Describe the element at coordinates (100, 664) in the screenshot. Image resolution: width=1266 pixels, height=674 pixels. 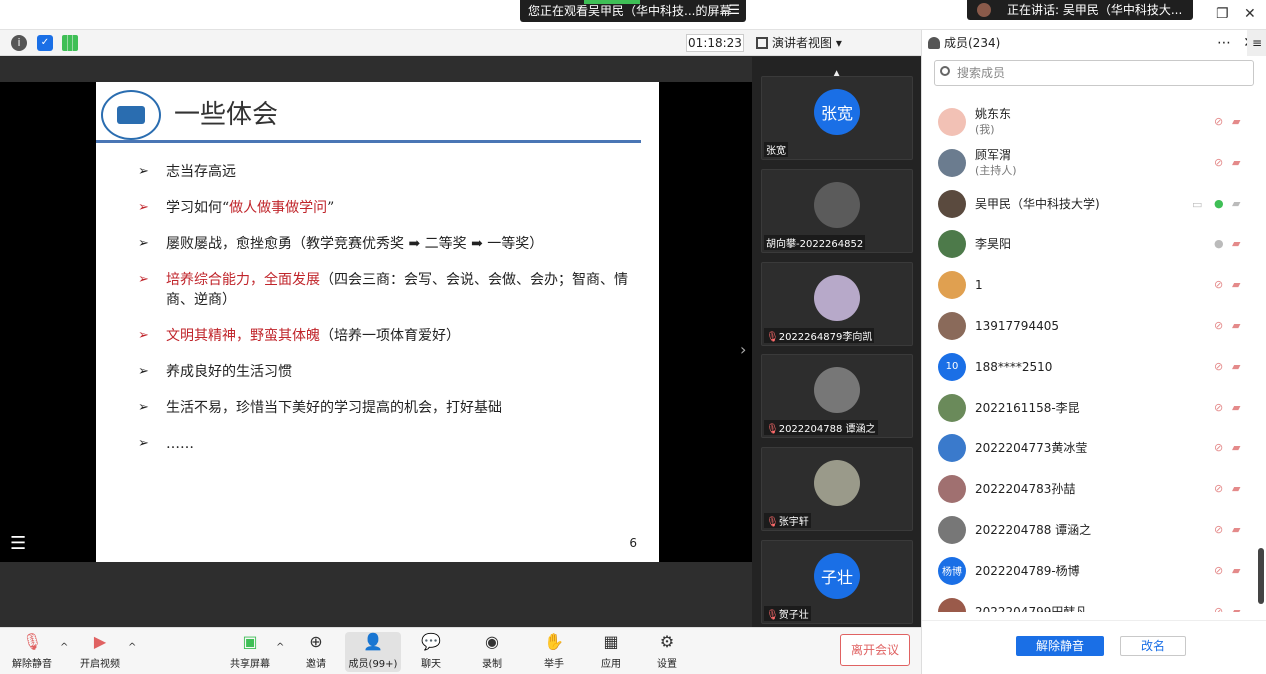
I see `start-video-label: 开启视频` at that location.